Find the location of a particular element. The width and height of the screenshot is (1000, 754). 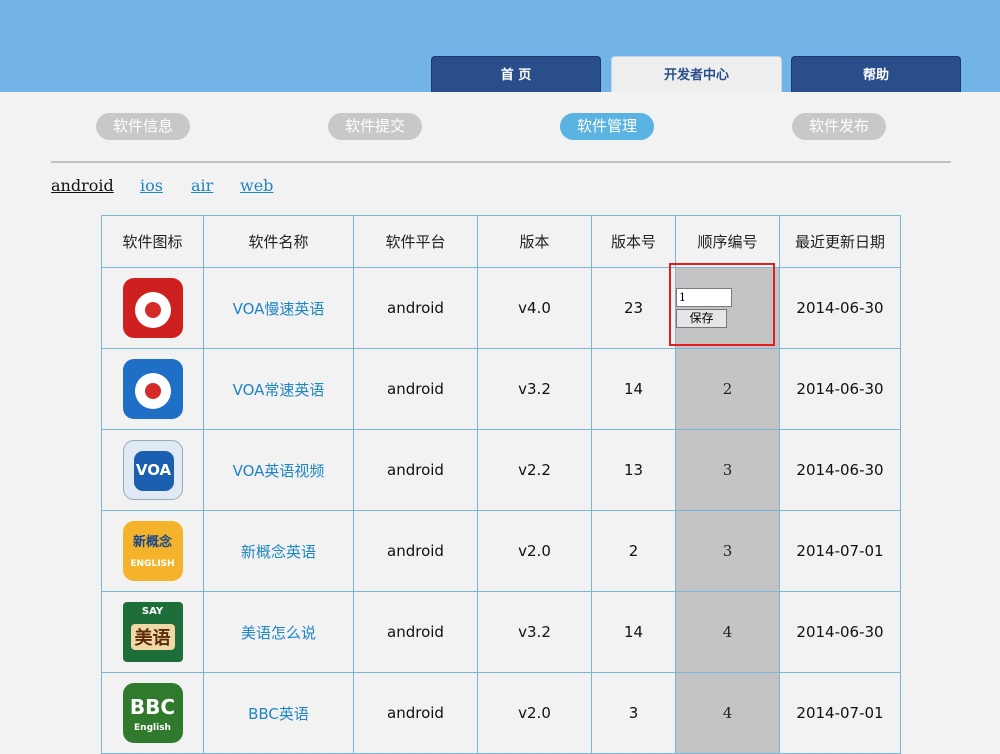

tab-help: 帮助 is located at coordinates (876, 74).